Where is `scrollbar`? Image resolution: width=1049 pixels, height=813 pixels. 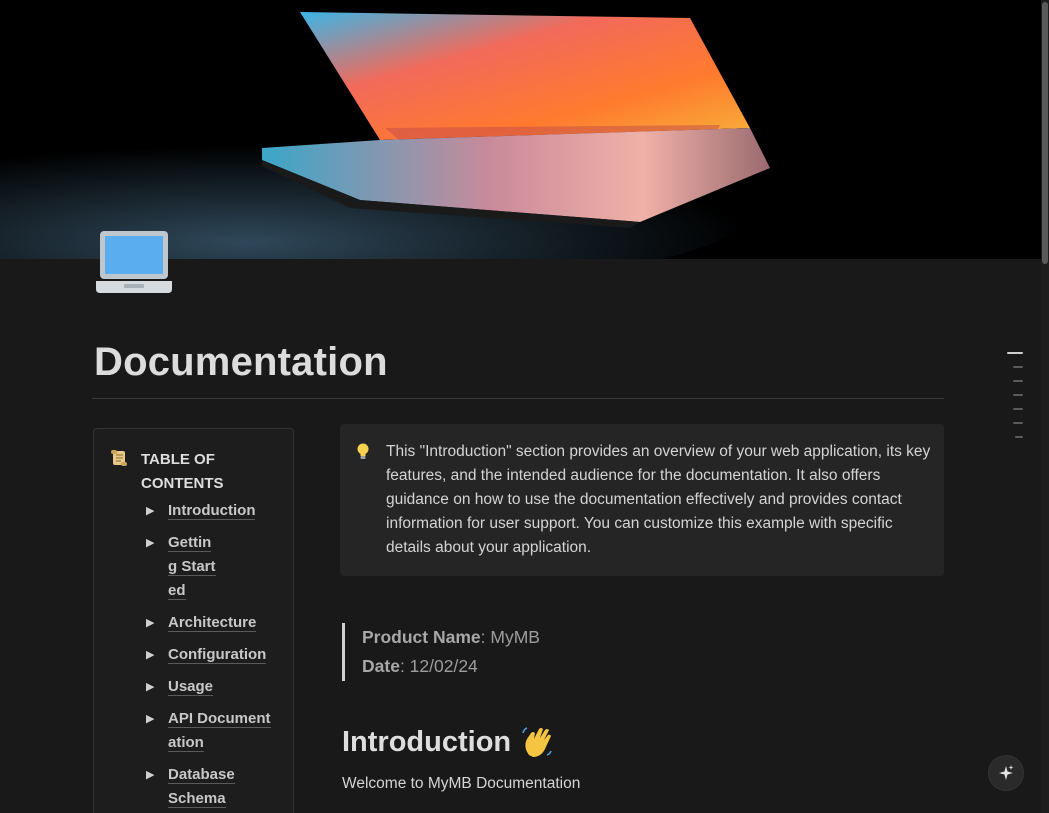
scrollbar is located at coordinates (1045, 406).